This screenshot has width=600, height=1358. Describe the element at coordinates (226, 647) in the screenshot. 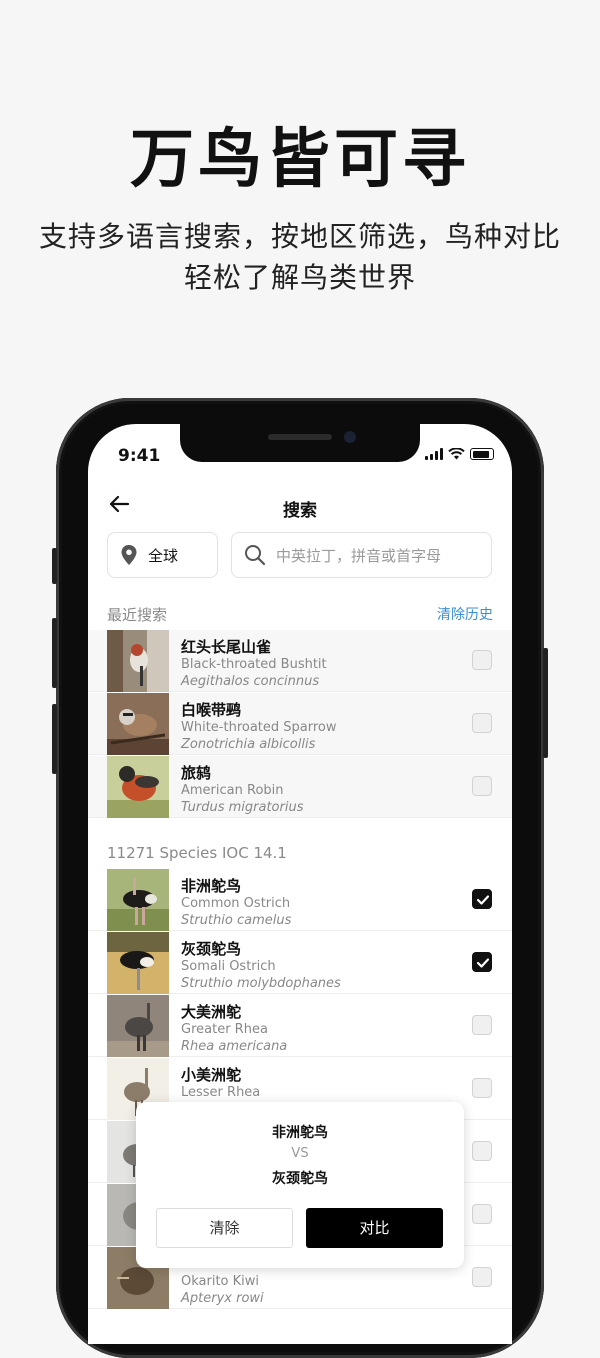

I see `species-name-cn: 红头长尾山雀` at that location.